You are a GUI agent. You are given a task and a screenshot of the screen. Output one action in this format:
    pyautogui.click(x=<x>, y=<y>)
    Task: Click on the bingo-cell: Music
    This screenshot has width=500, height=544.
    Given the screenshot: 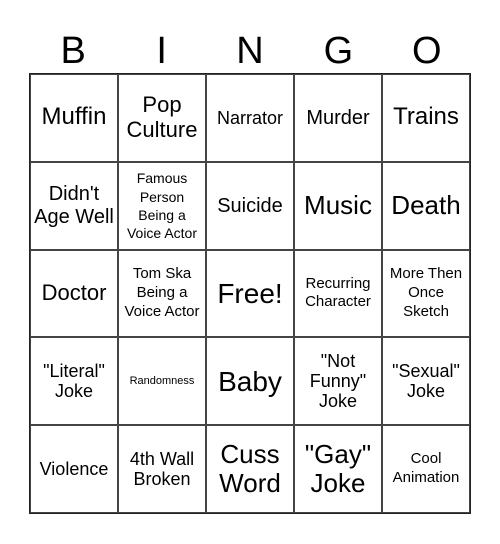 What is the action you would take?
    pyautogui.click(x=338, y=205)
    